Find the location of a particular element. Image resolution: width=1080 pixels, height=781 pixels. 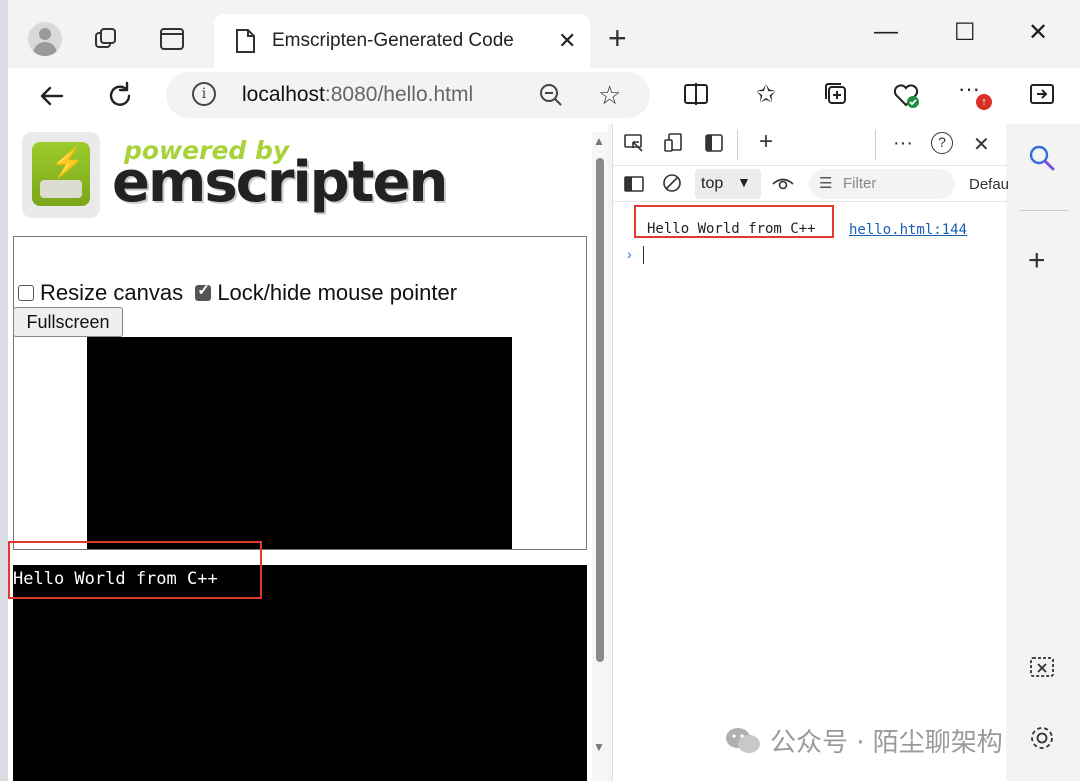

favorites-icon: ✩ is located at coordinates (766, 96).